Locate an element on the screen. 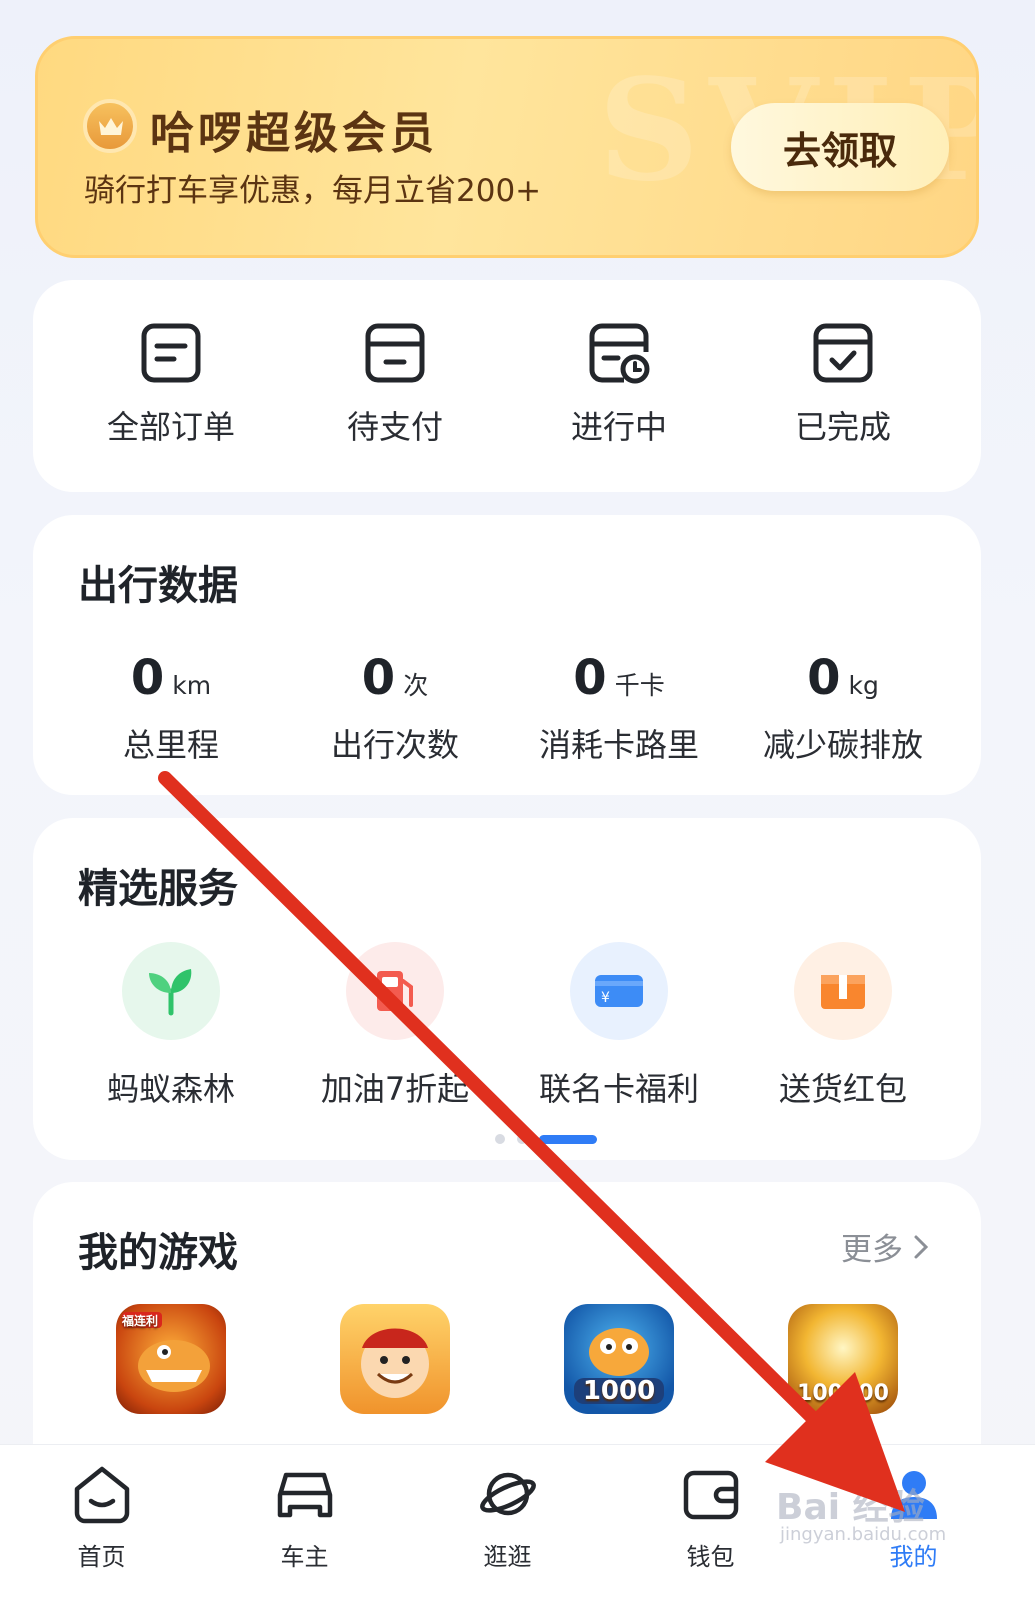  service-label: 蚂蚁森林 is located at coordinates (170, 1089).